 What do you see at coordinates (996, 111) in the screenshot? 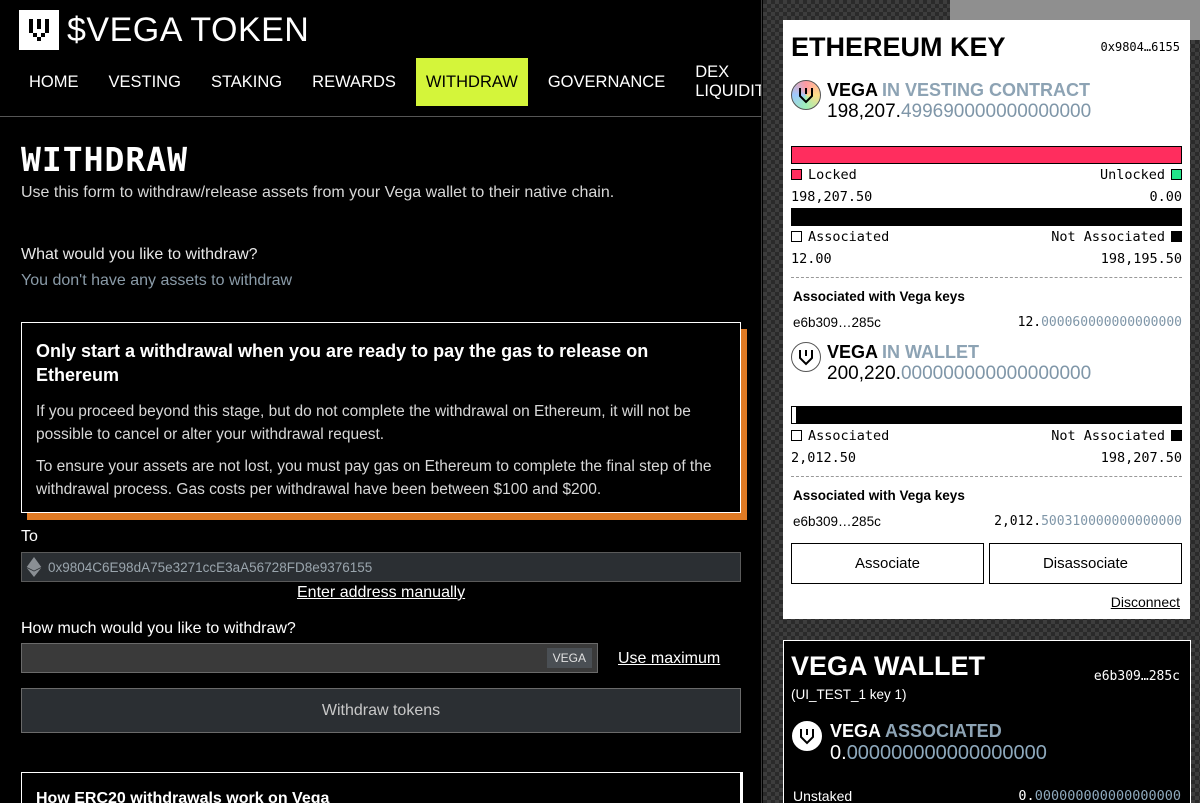
I see `vesting-amount-dec: 499690000000000000` at bounding box center [996, 111].